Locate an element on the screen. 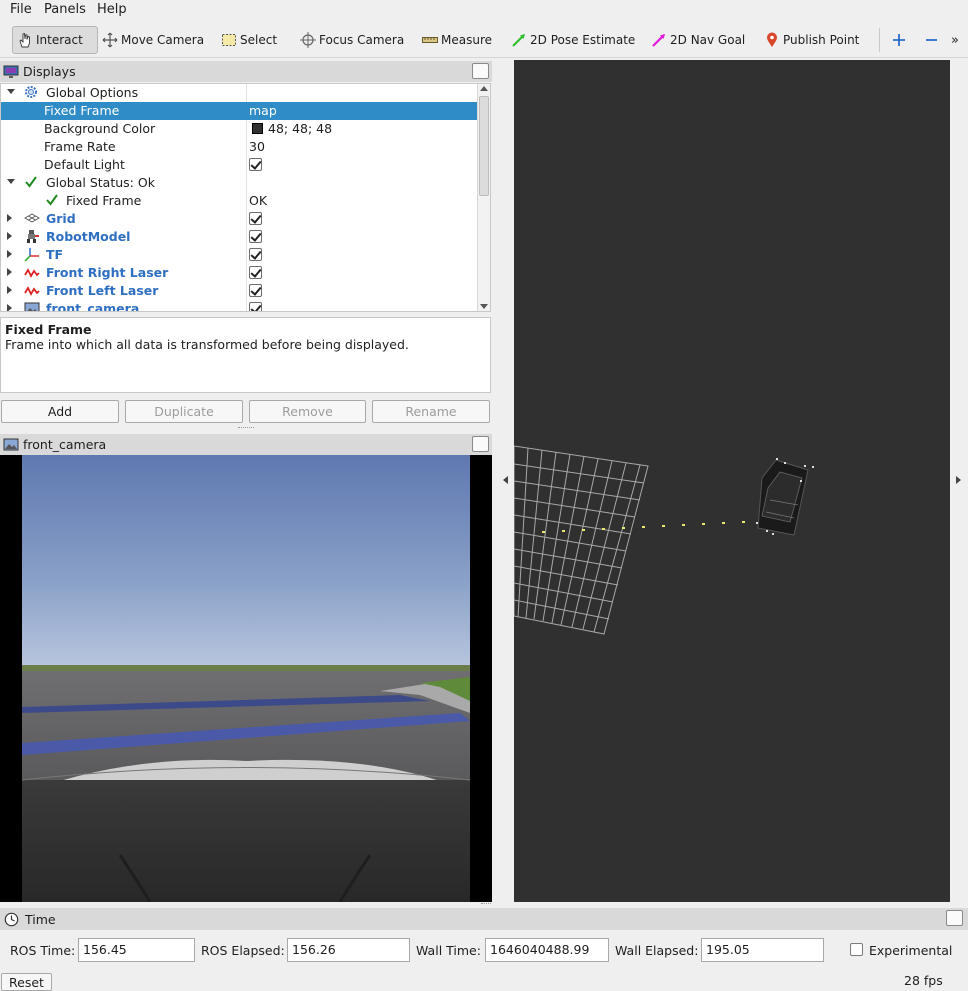 The height and width of the screenshot is (991, 968). wall-time-field: 1646040488.99 is located at coordinates (547, 950).